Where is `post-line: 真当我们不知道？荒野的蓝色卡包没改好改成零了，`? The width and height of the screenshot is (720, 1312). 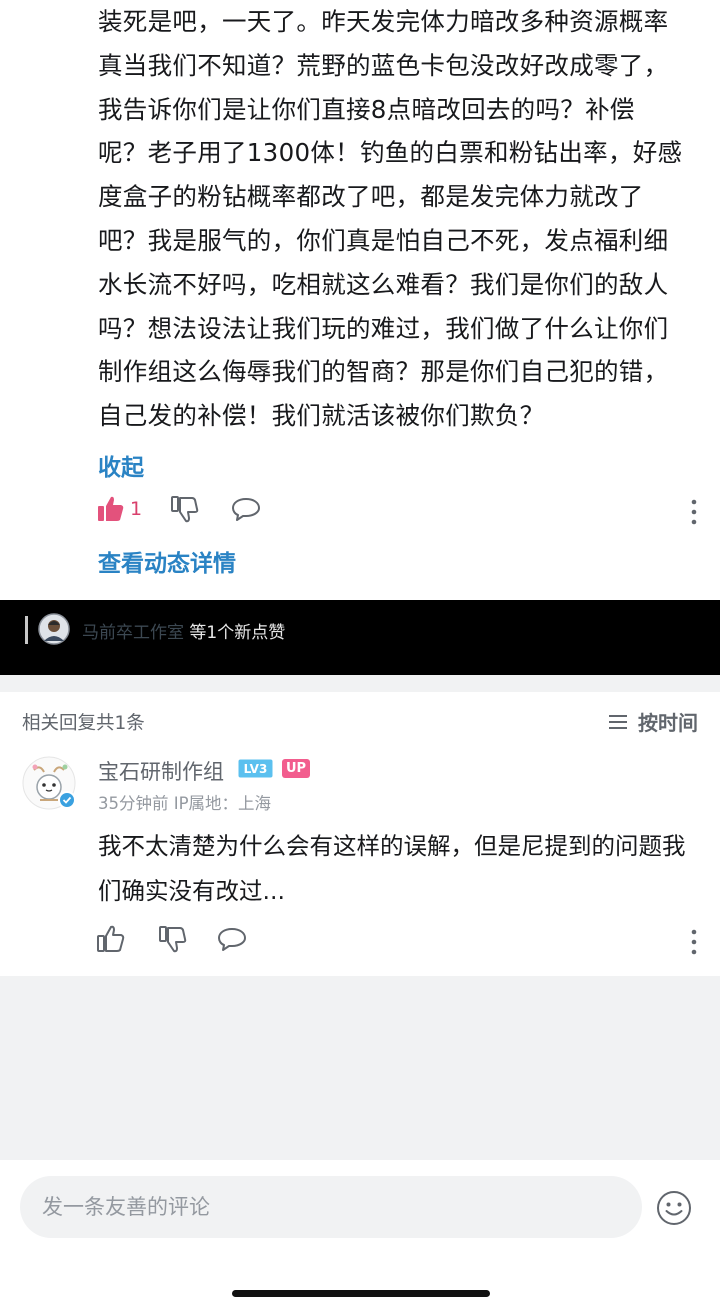 post-line: 真当我们不知道？荒野的蓝色卡包没改好改成零了， is located at coordinates (383, 65).